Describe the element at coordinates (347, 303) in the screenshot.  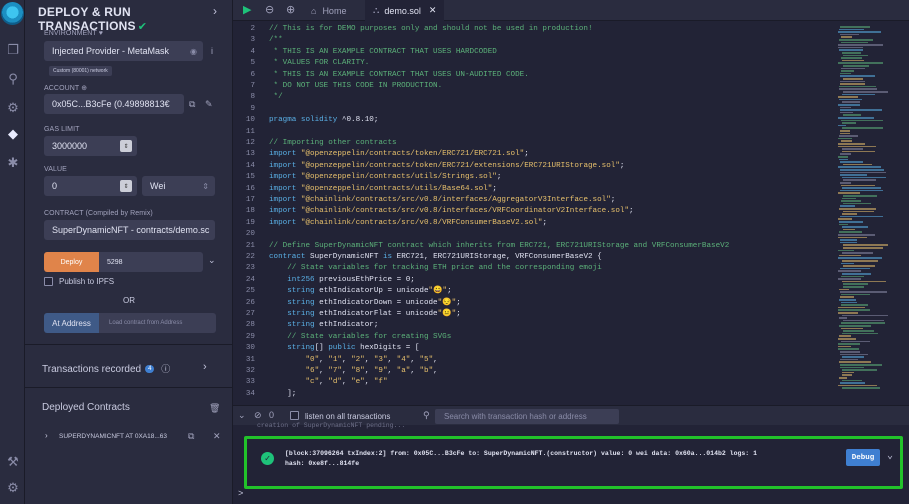
I see `code-line: 26 string ethIndicatorDown = unicode"😔";` at that location.